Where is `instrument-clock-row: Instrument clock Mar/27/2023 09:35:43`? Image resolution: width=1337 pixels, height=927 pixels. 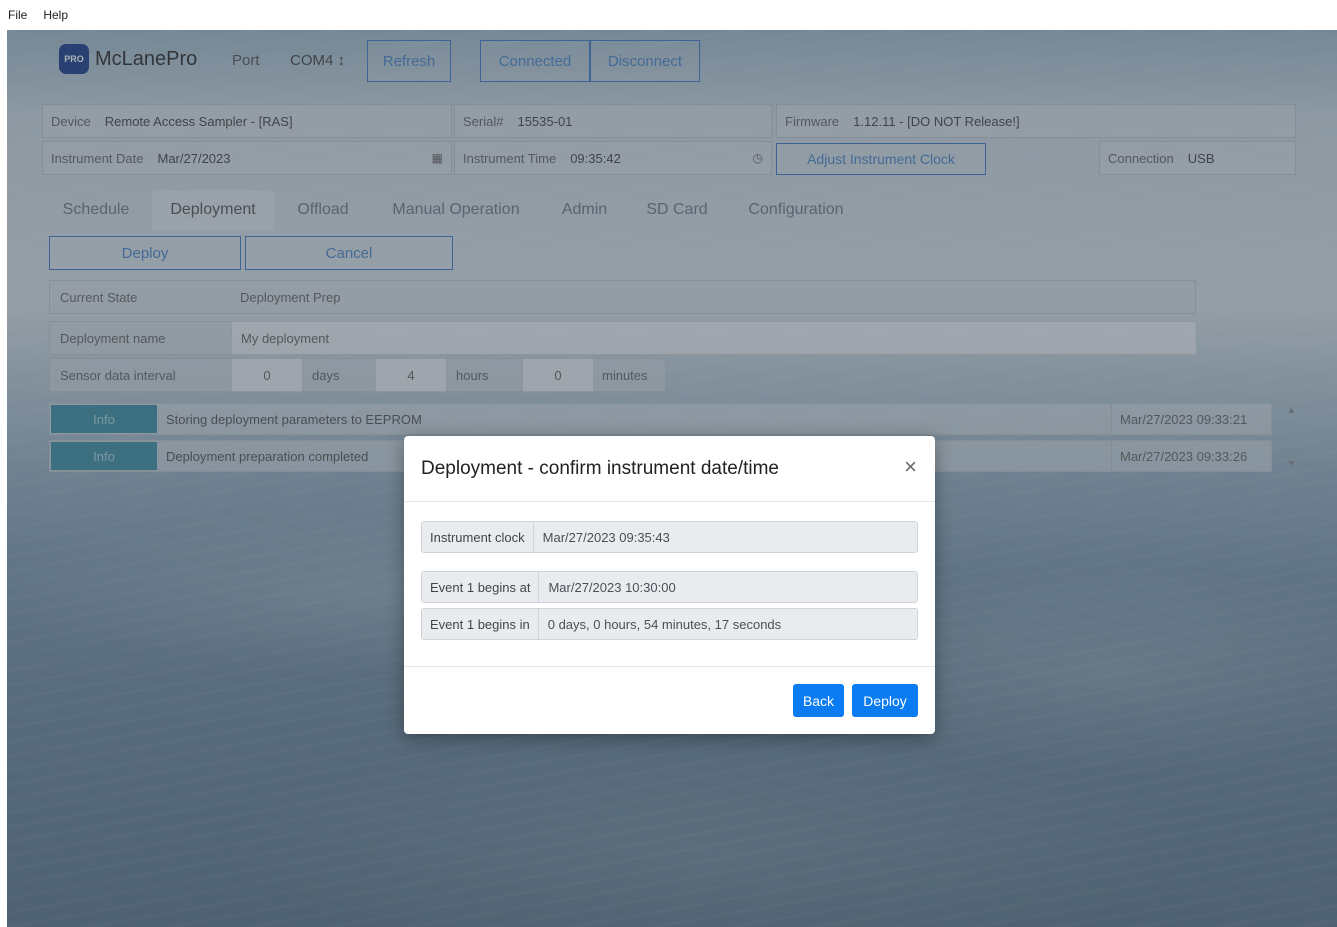 instrument-clock-row: Instrument clock Mar/27/2023 09:35:43 is located at coordinates (669, 537).